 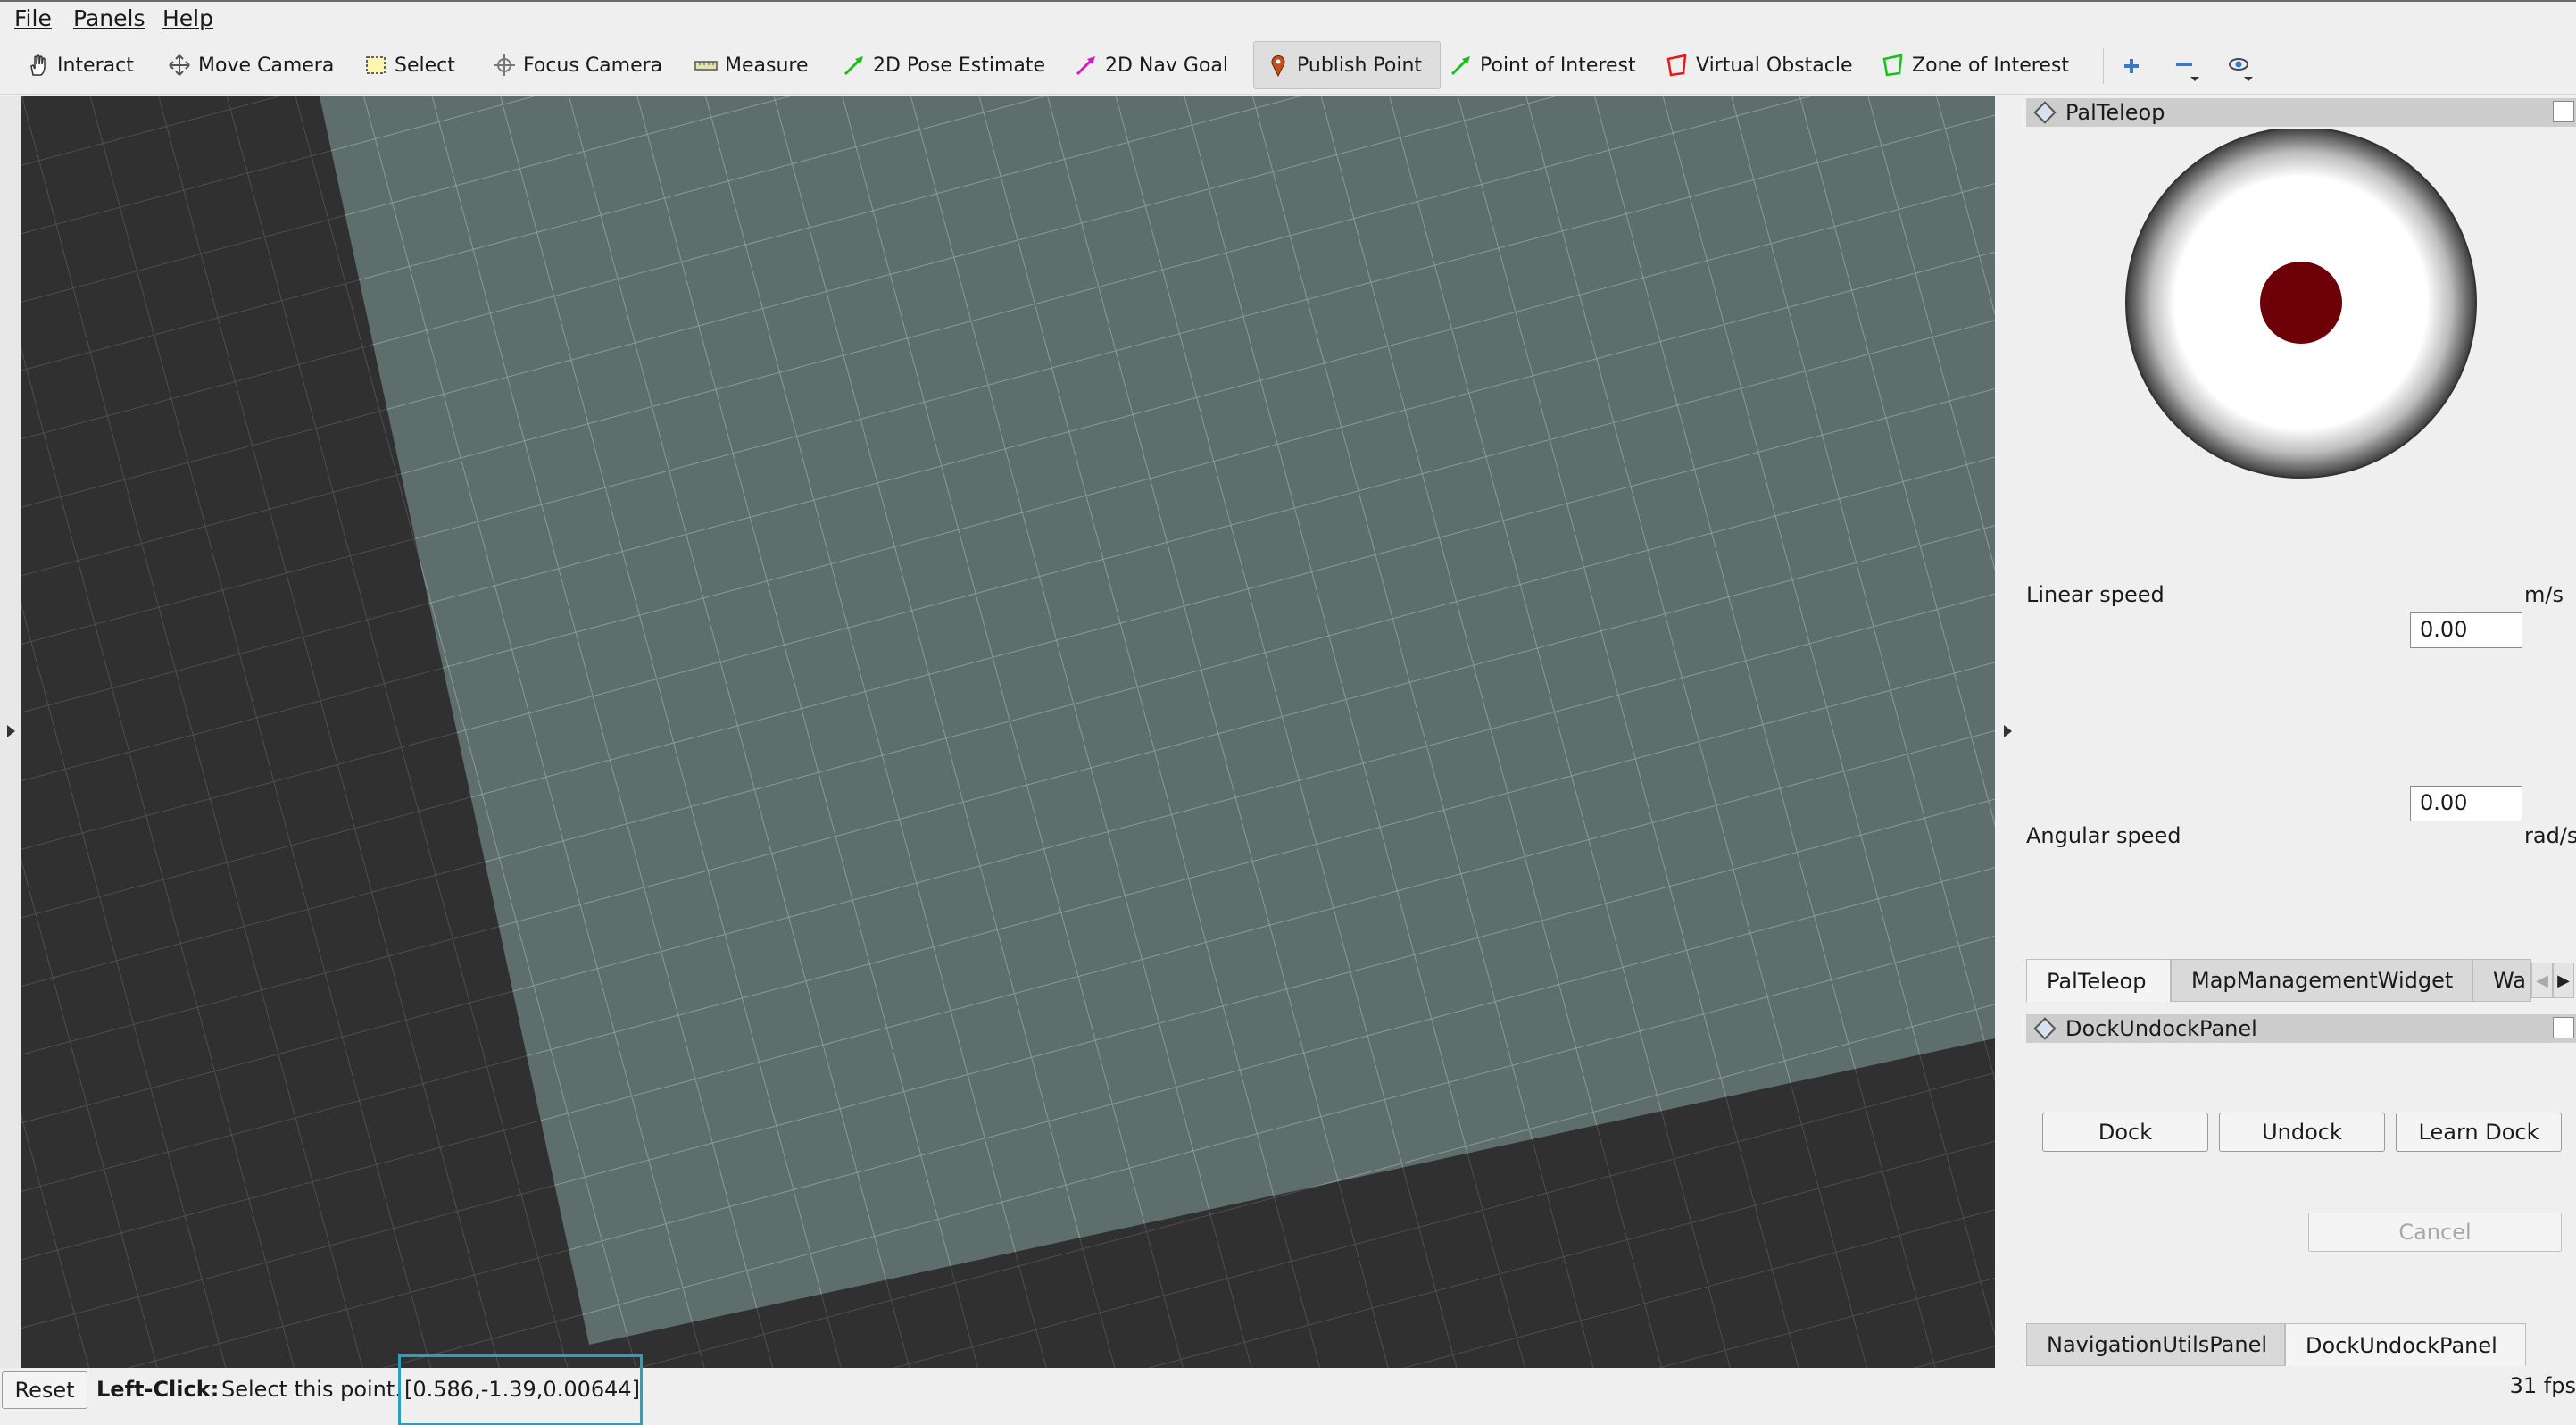 I want to click on red-polygon-icon, so click(x=1678, y=66).